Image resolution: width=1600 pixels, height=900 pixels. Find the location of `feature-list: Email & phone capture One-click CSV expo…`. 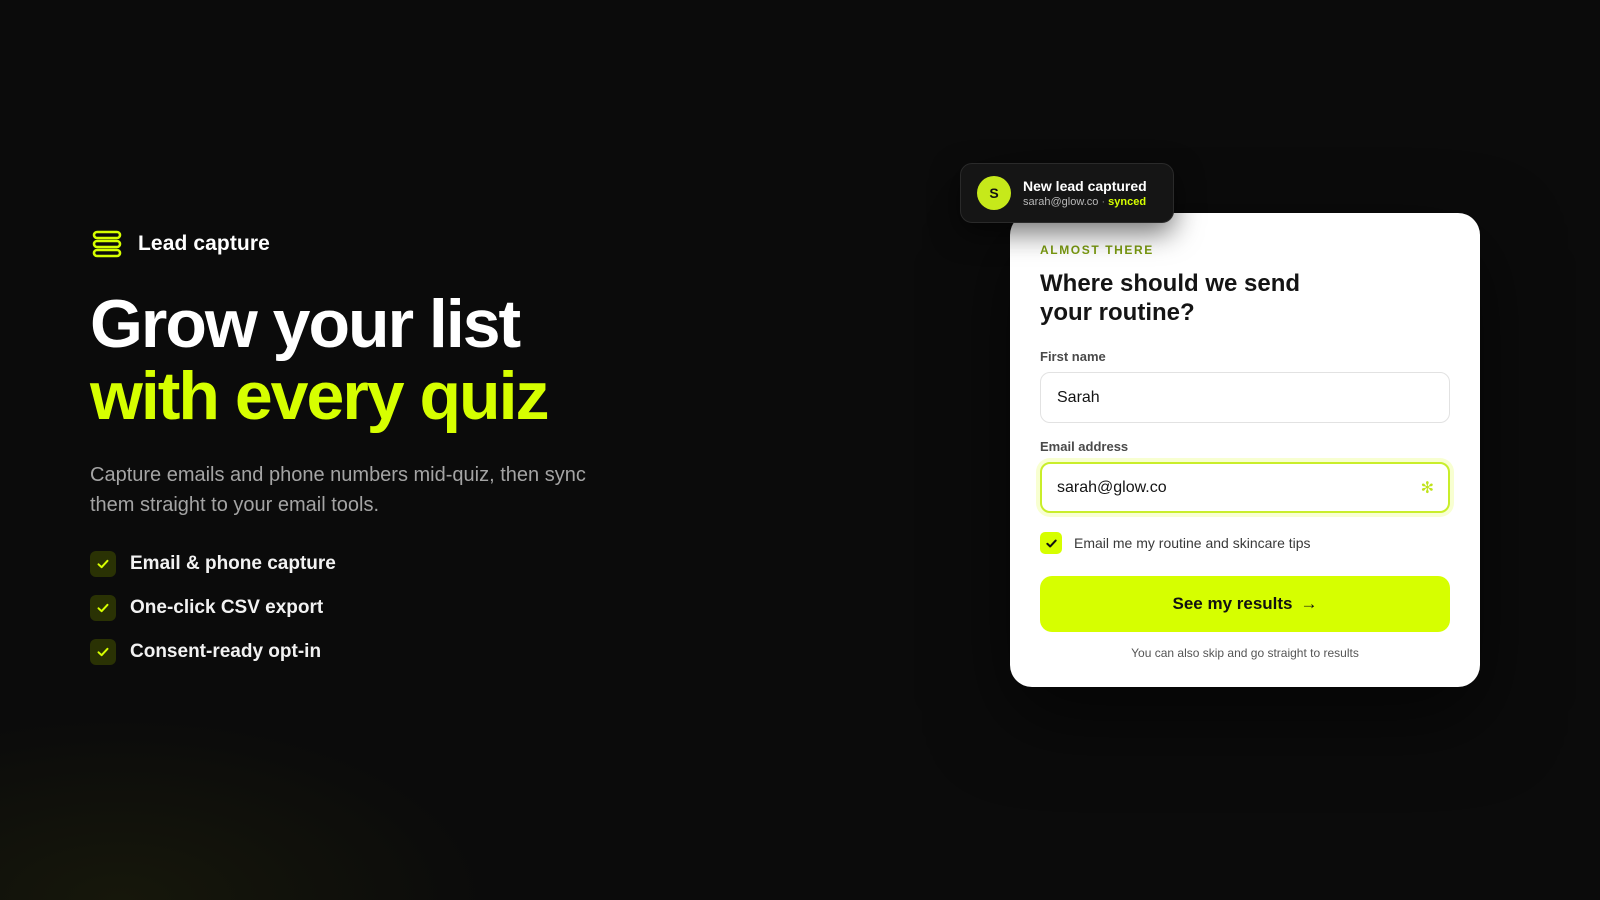

feature-list: Email & phone capture One-click CSV expo… is located at coordinates (410, 608).